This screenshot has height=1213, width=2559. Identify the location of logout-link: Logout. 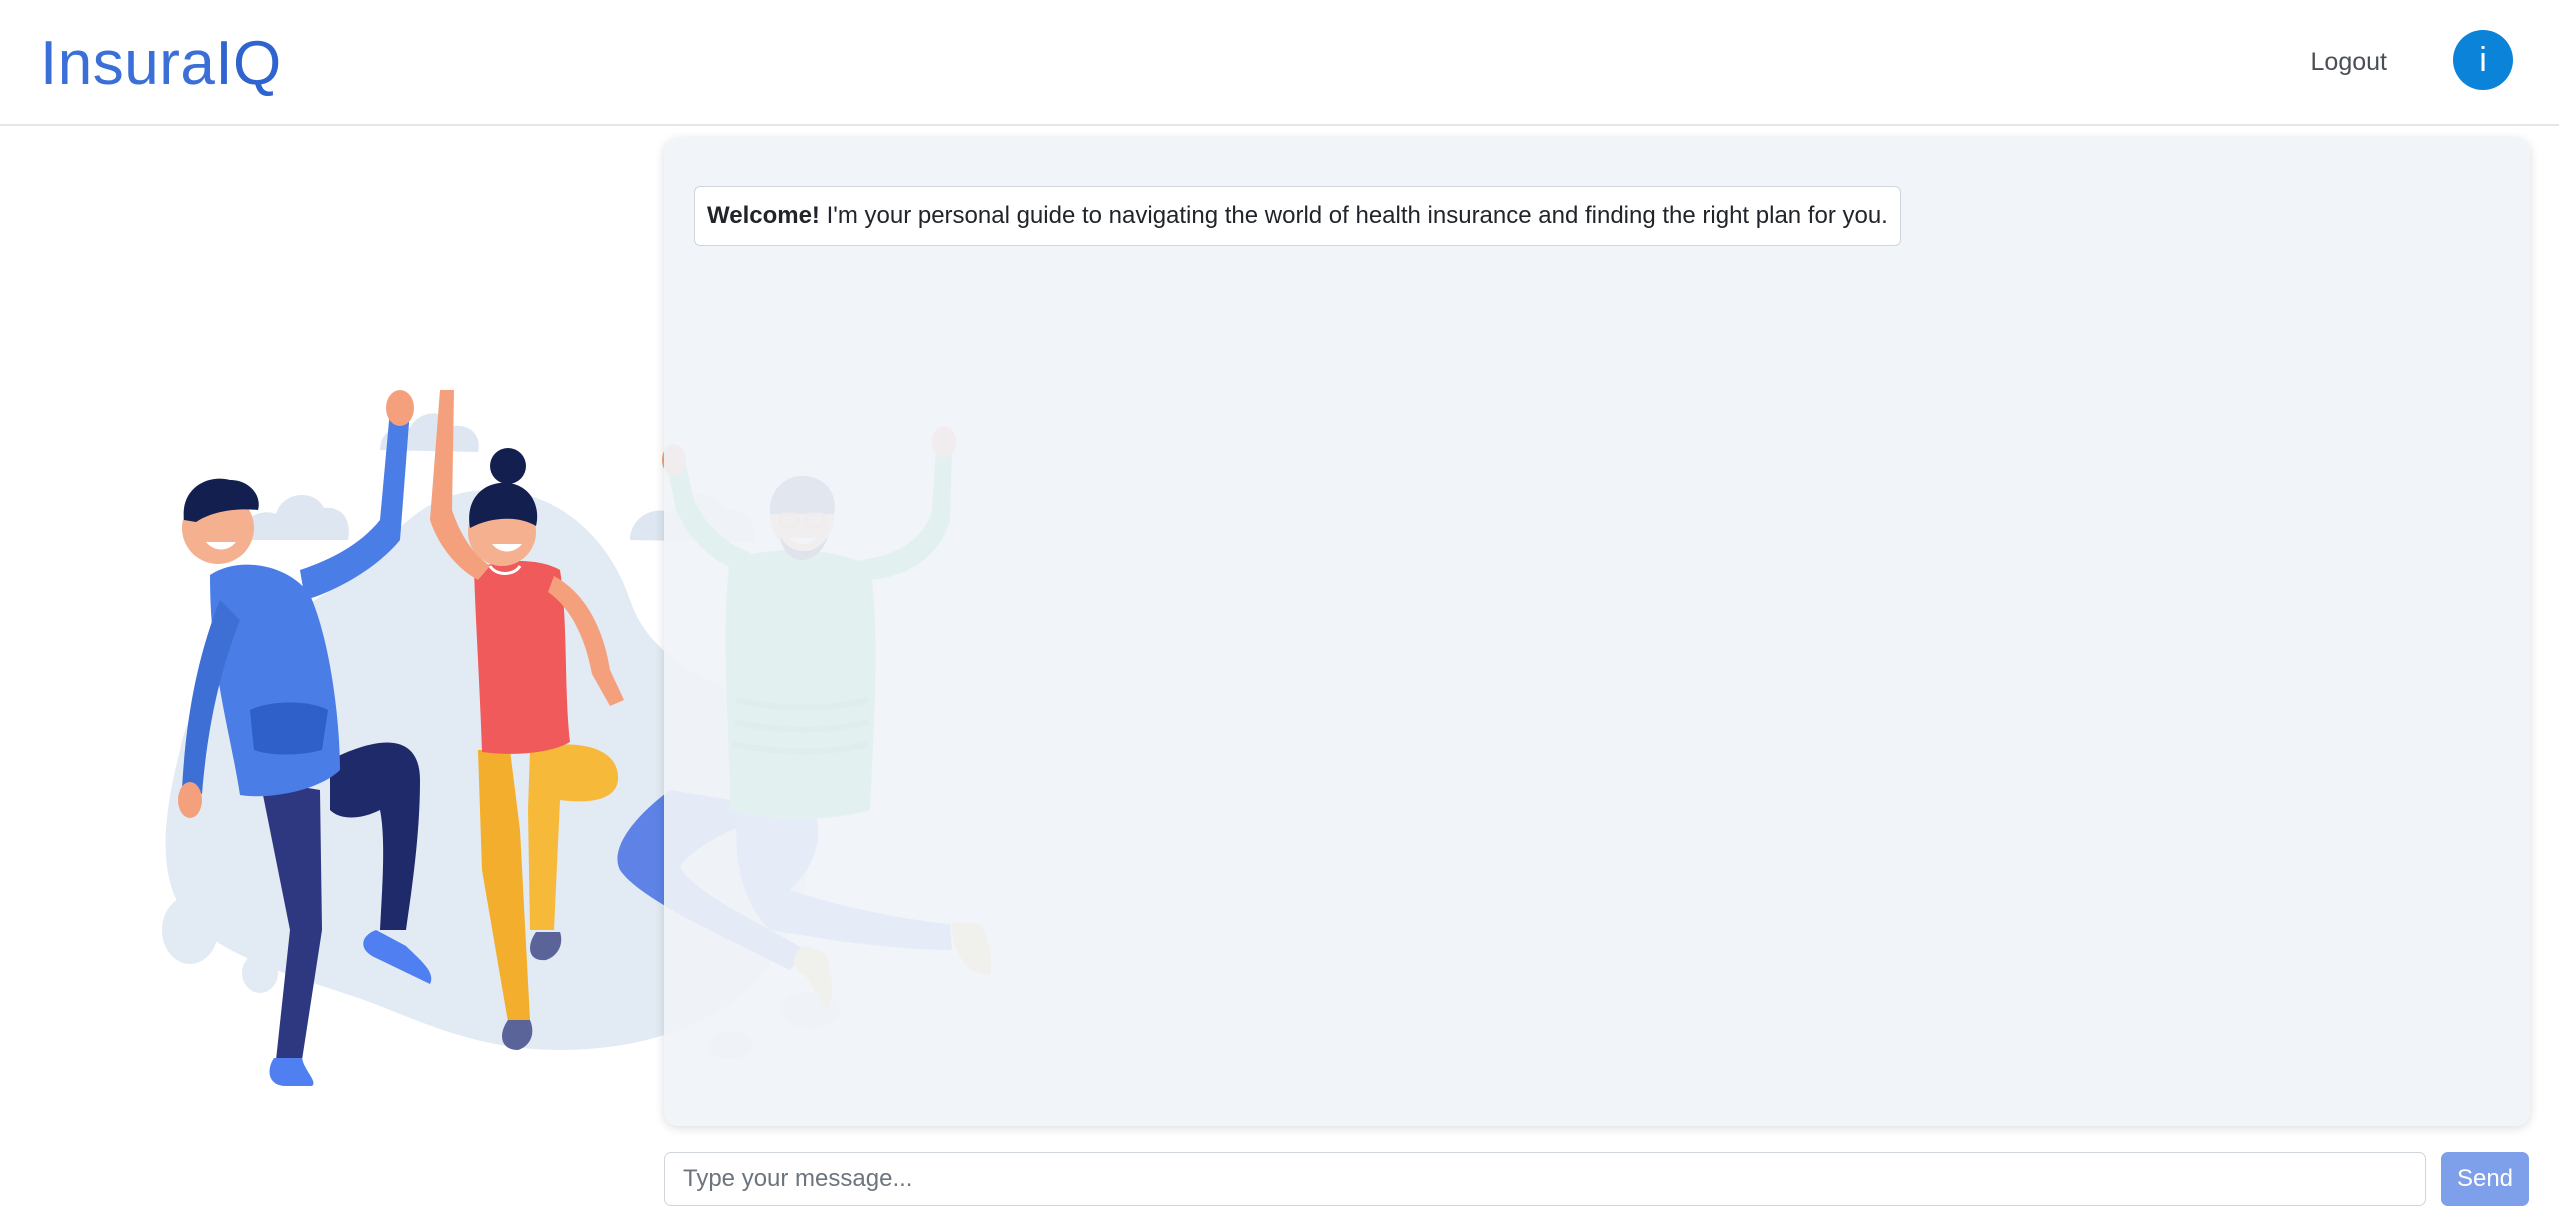
(2349, 62).